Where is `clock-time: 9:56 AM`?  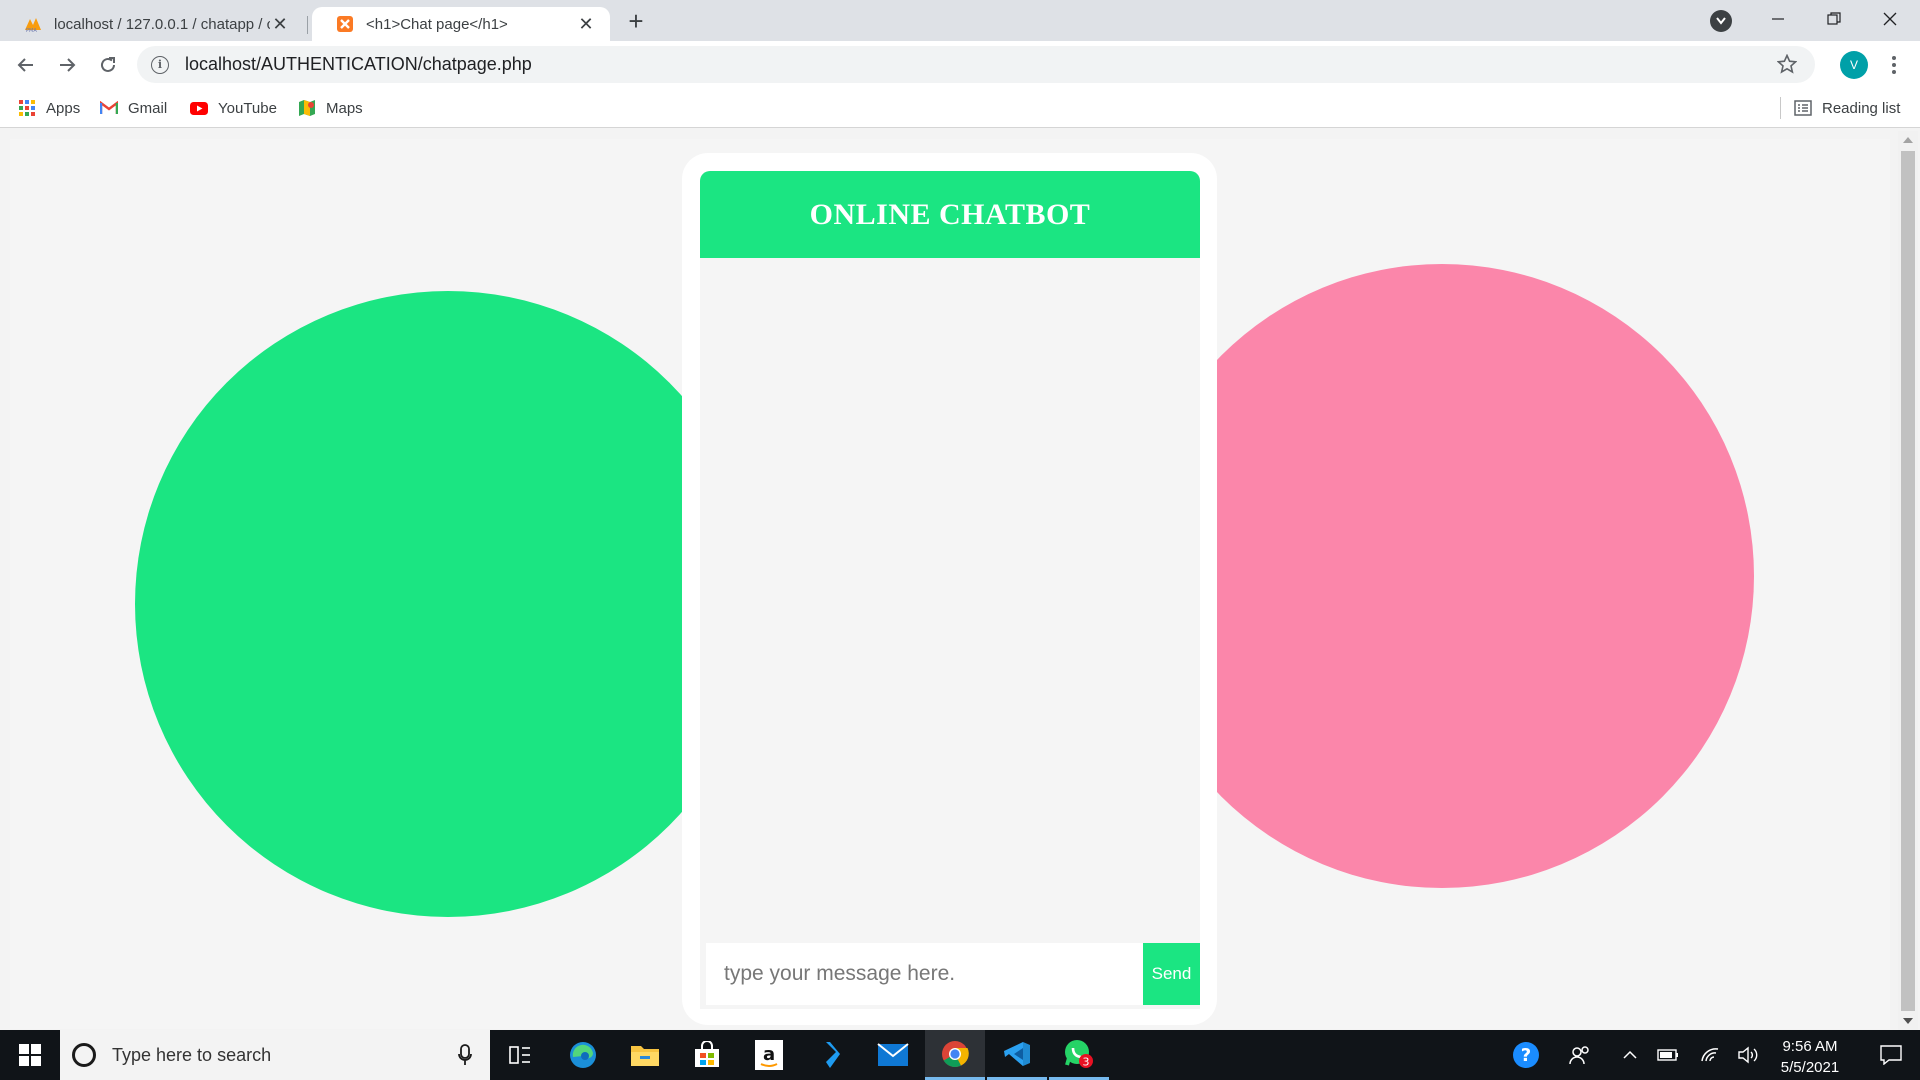
clock-time: 9:56 AM is located at coordinates (1810, 1046).